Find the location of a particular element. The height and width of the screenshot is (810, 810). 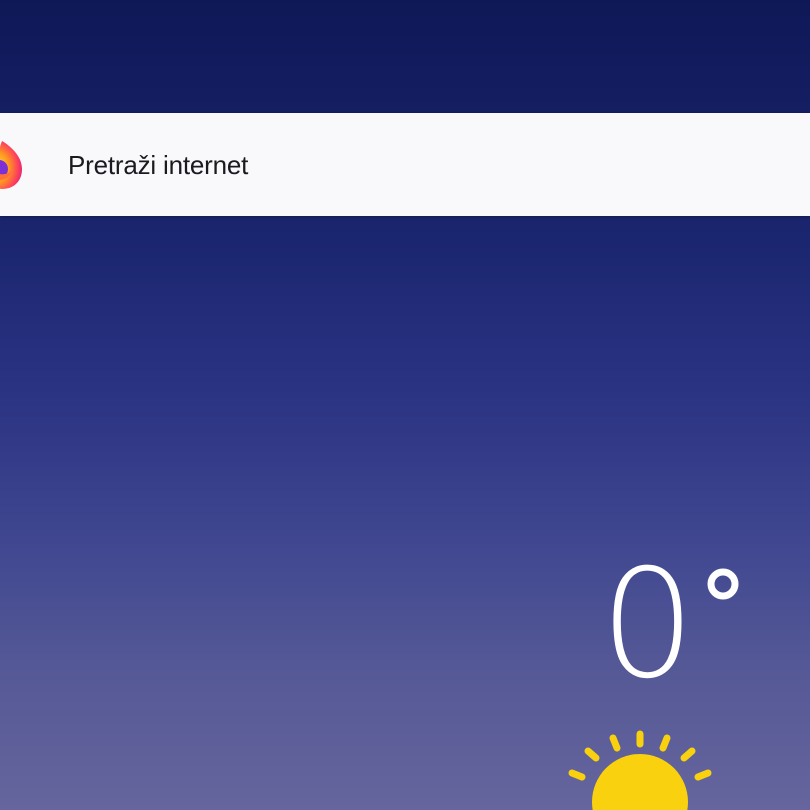

sun-icon is located at coordinates (640, 770).